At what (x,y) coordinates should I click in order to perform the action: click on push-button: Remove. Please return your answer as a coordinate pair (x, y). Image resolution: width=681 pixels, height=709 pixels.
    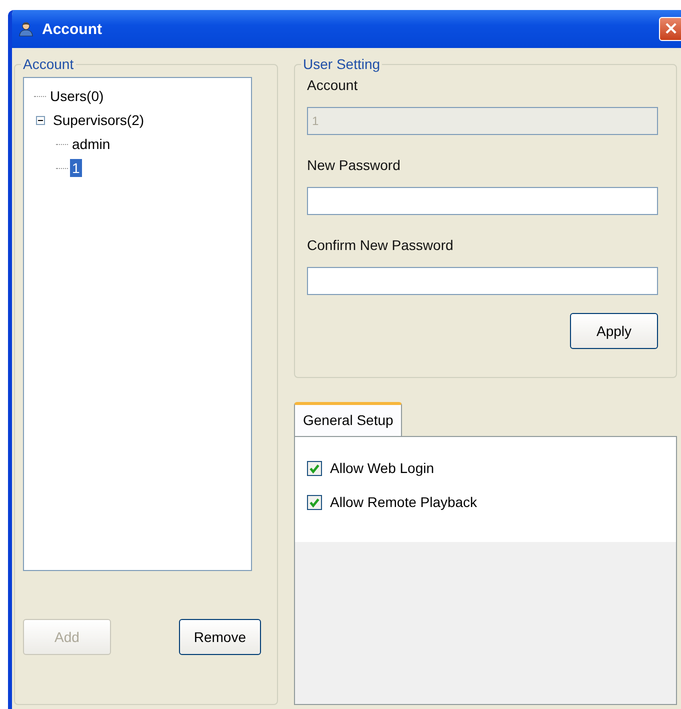
    Looking at the image, I should click on (219, 637).